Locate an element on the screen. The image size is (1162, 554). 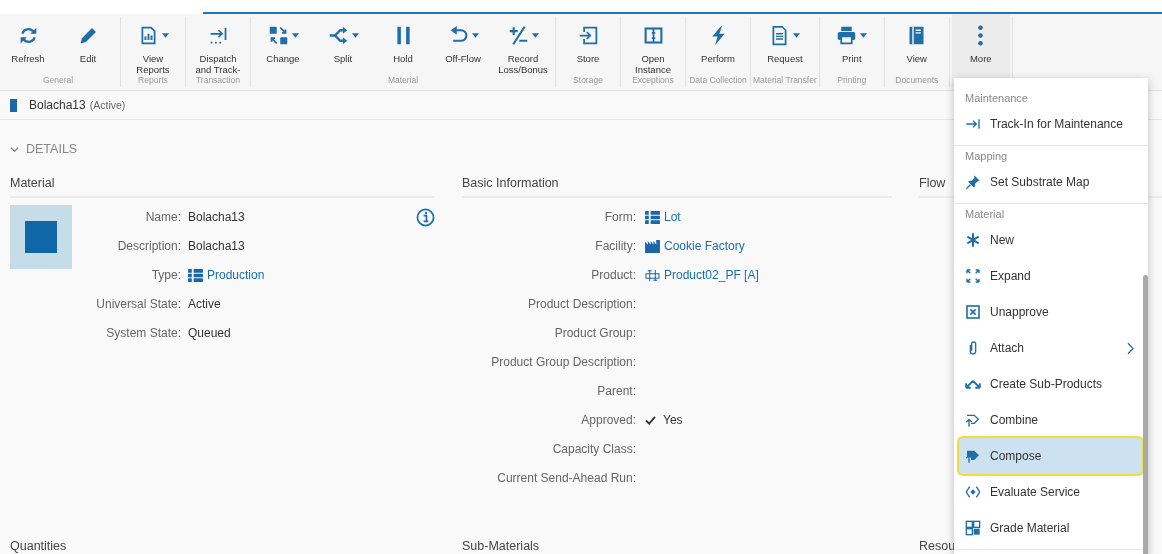
field-label: Form: is located at coordinates (619, 217).